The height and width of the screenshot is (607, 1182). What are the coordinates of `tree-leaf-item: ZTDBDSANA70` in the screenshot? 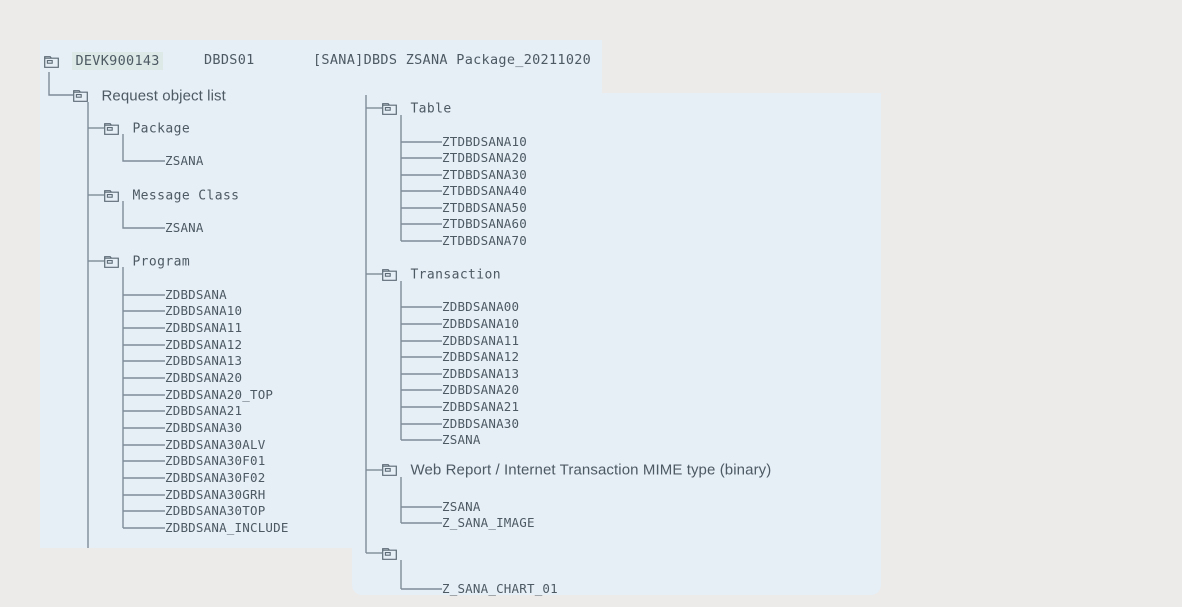 It's located at (484, 241).